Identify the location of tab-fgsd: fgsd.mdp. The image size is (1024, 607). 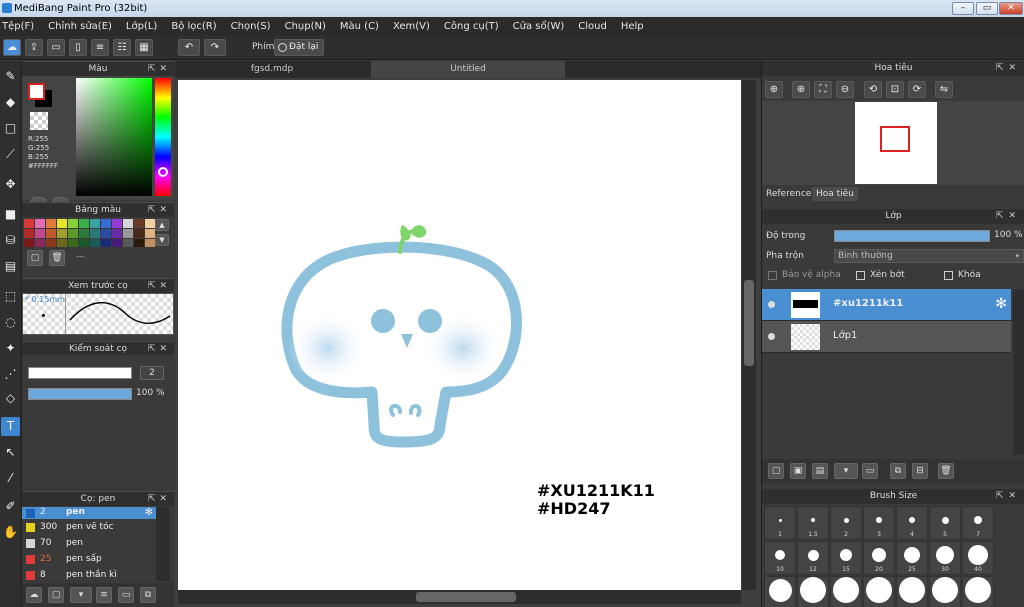
(272, 69).